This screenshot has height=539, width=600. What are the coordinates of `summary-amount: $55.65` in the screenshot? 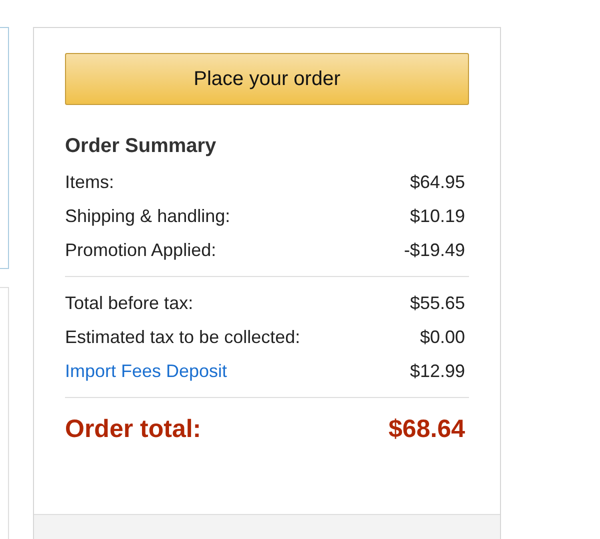 It's located at (437, 303).